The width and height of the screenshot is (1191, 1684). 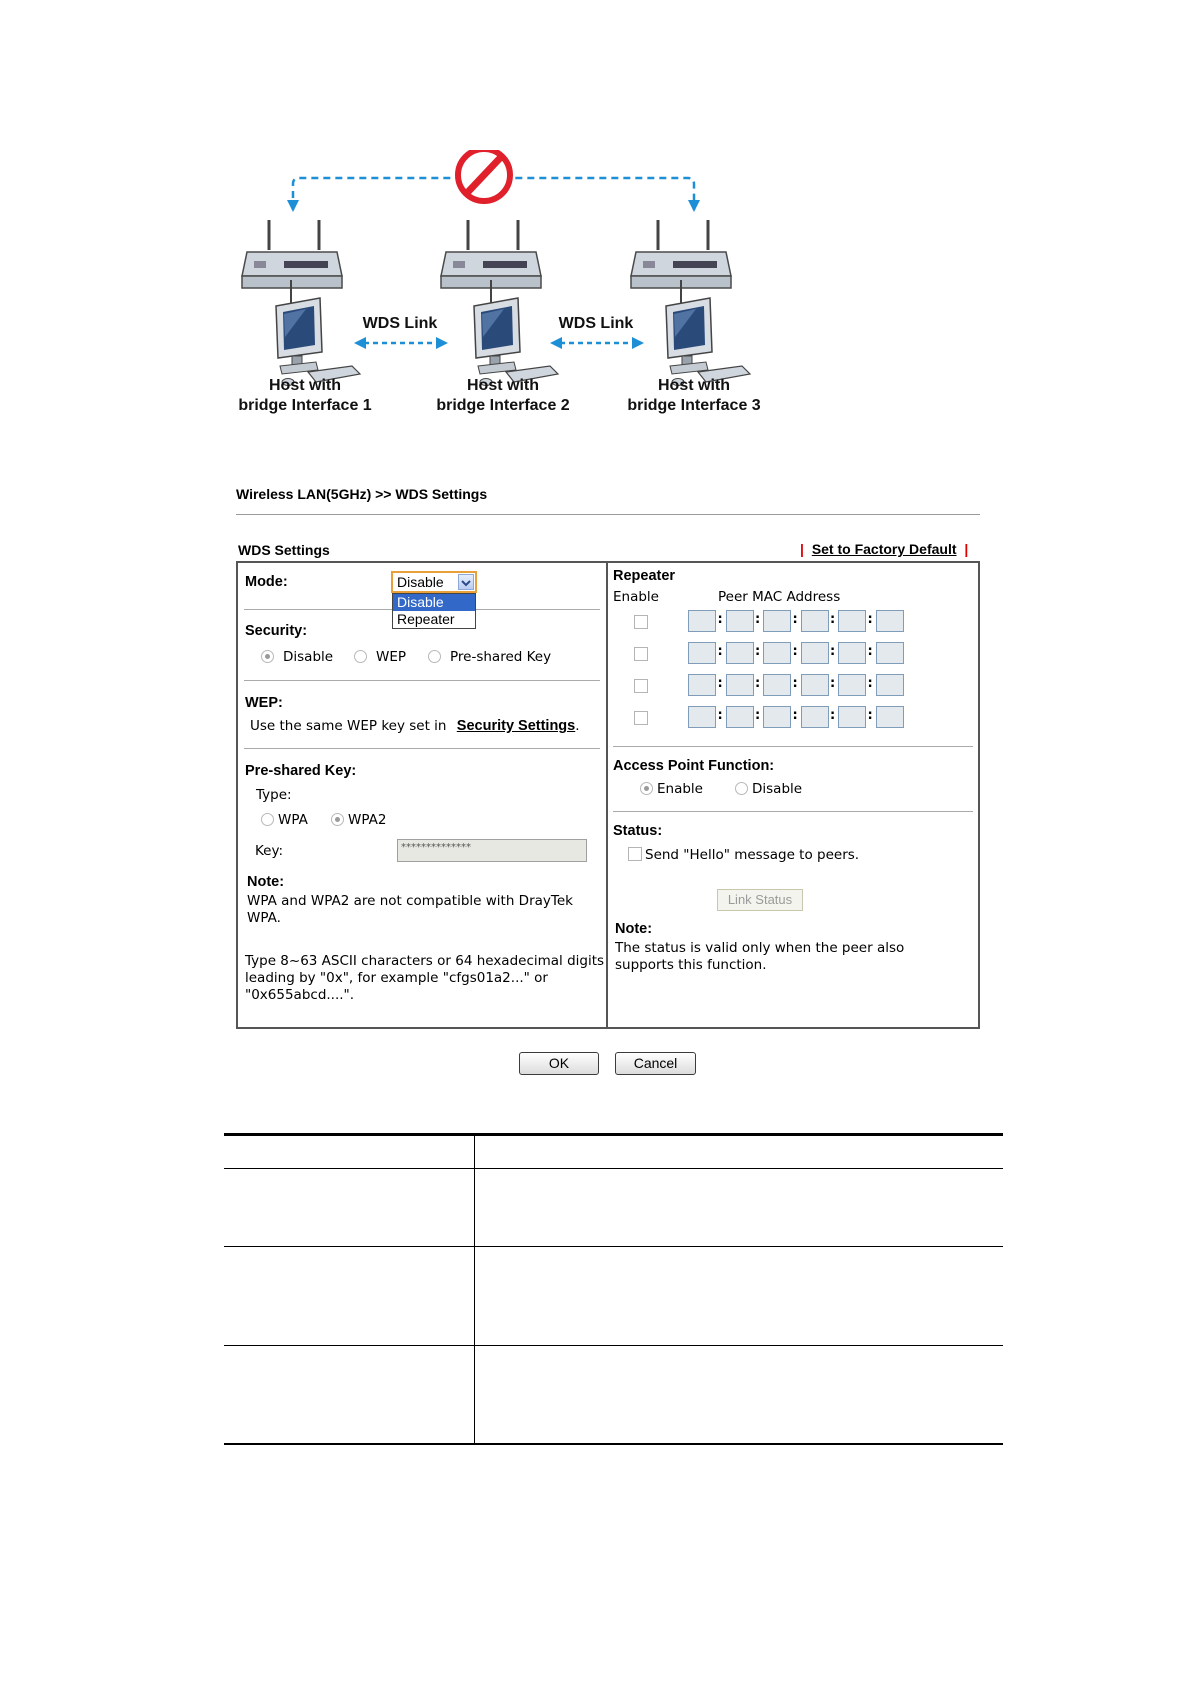 I want to click on panel-divider, so click(x=607, y=795).